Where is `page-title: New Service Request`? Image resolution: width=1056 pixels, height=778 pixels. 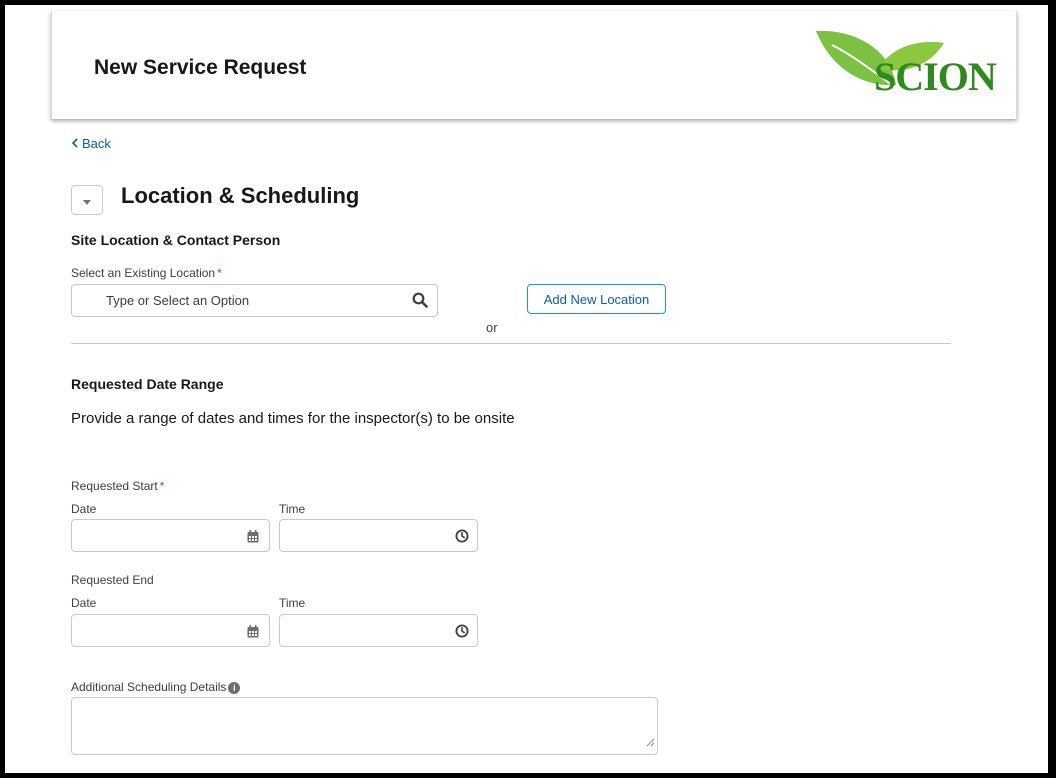 page-title: New Service Request is located at coordinates (200, 67).